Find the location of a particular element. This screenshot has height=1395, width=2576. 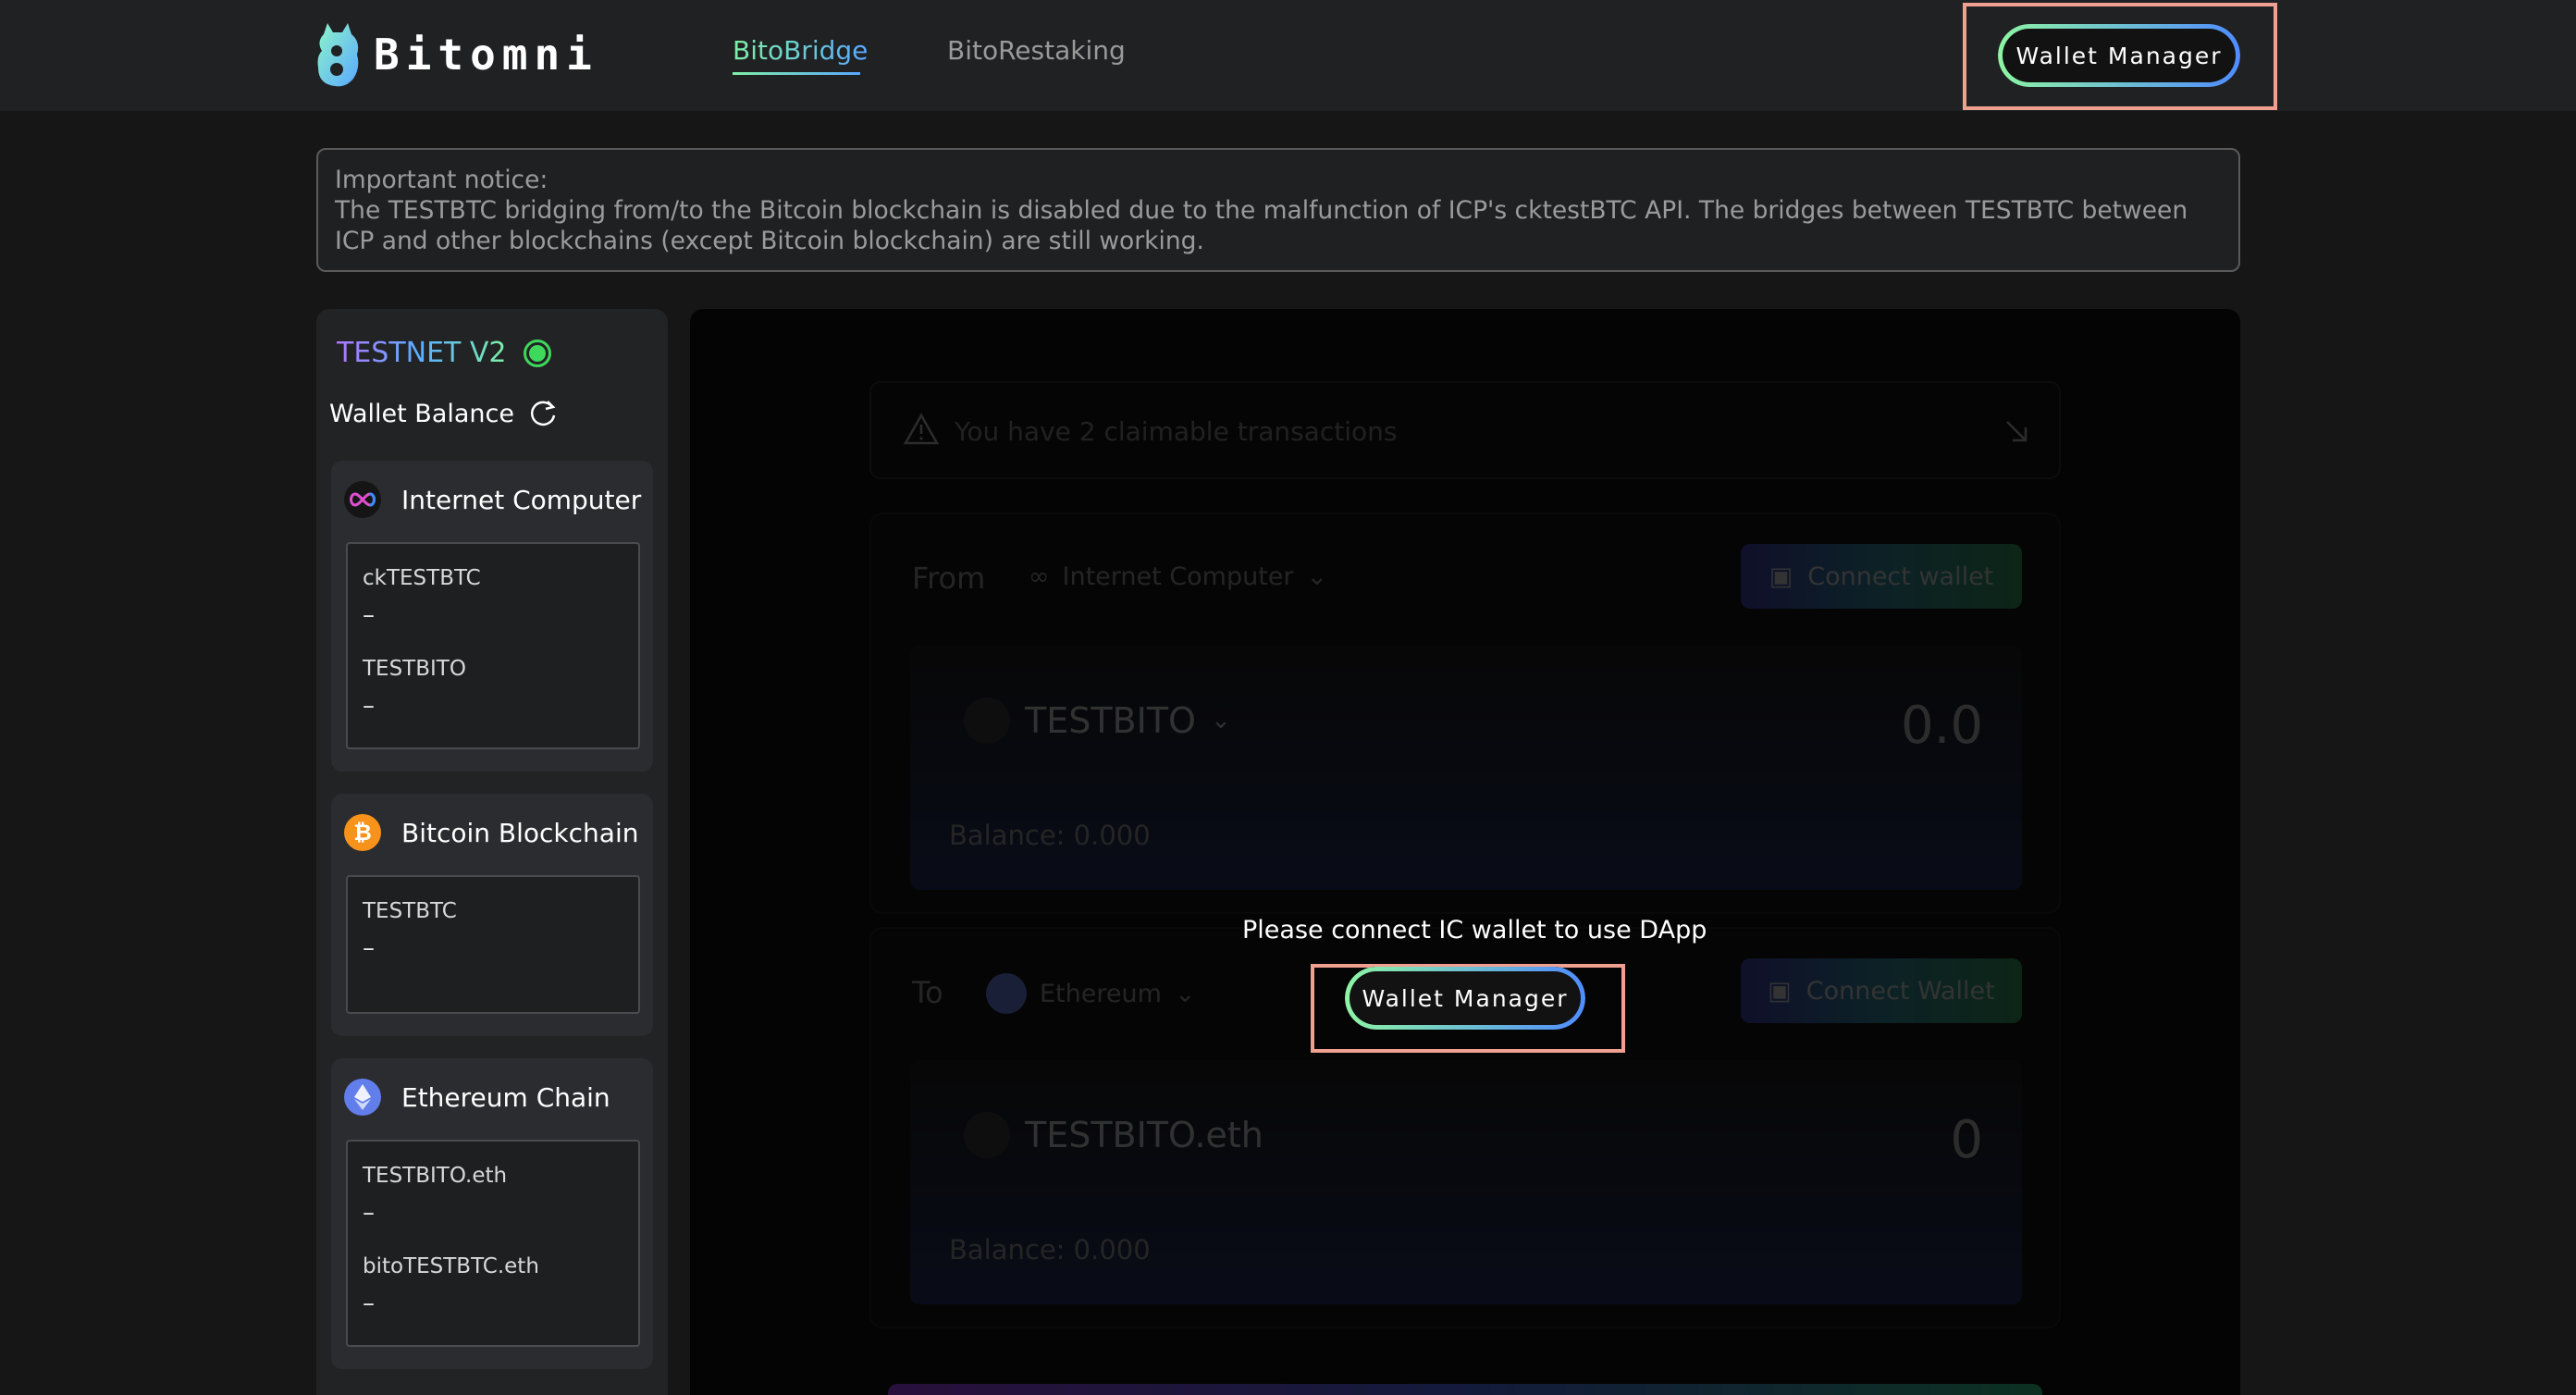

token-name: TESTBITO.eth is located at coordinates (435, 1176).